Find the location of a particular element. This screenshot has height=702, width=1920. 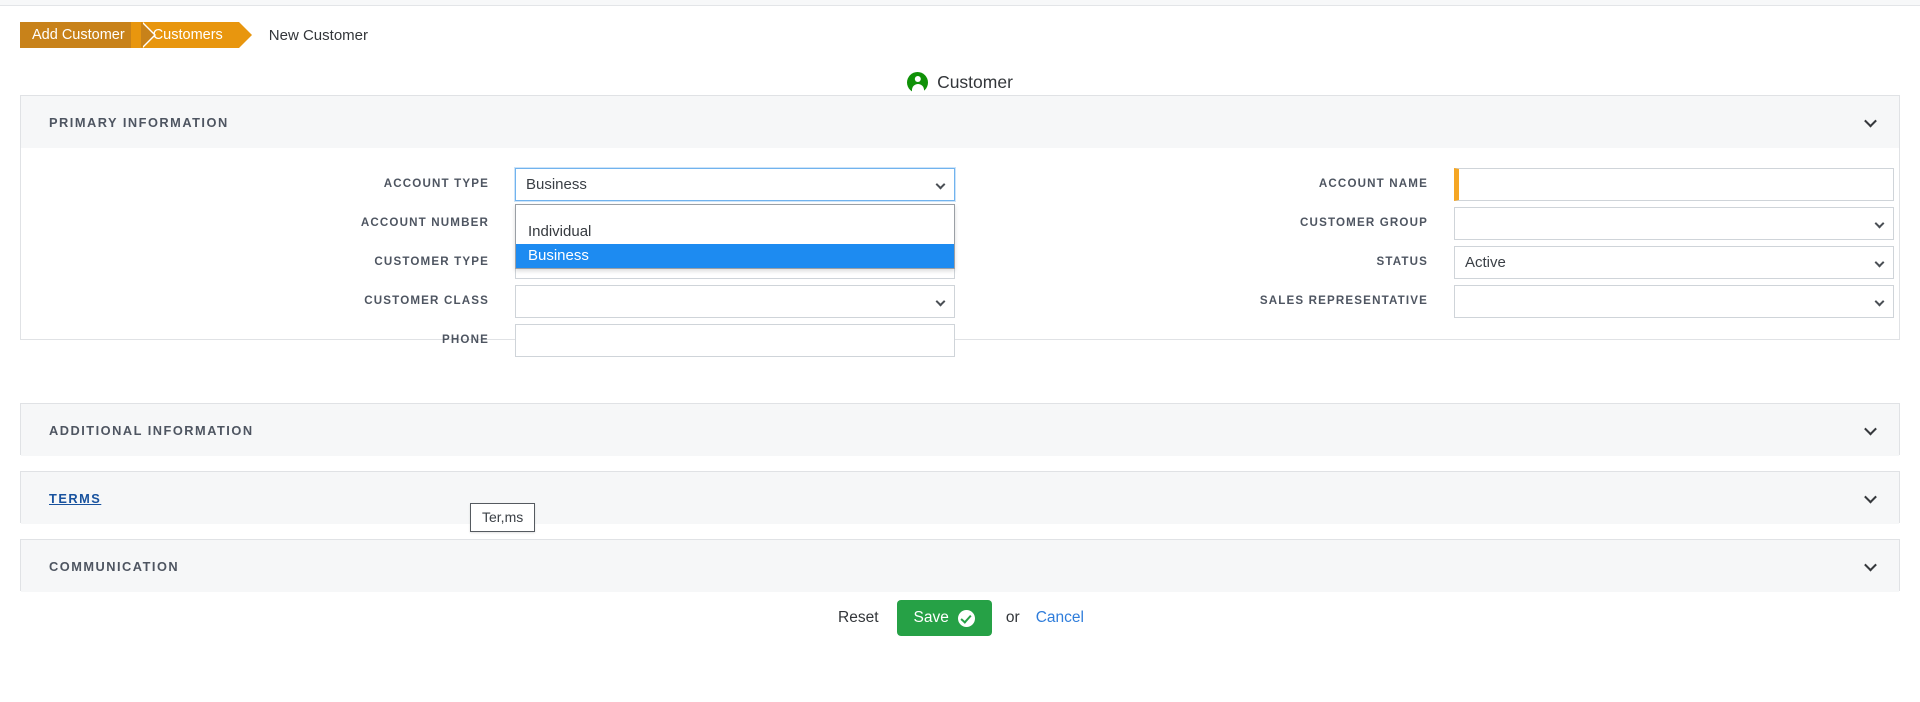

field-account-name: Account Name is located at coordinates (1429, 187).